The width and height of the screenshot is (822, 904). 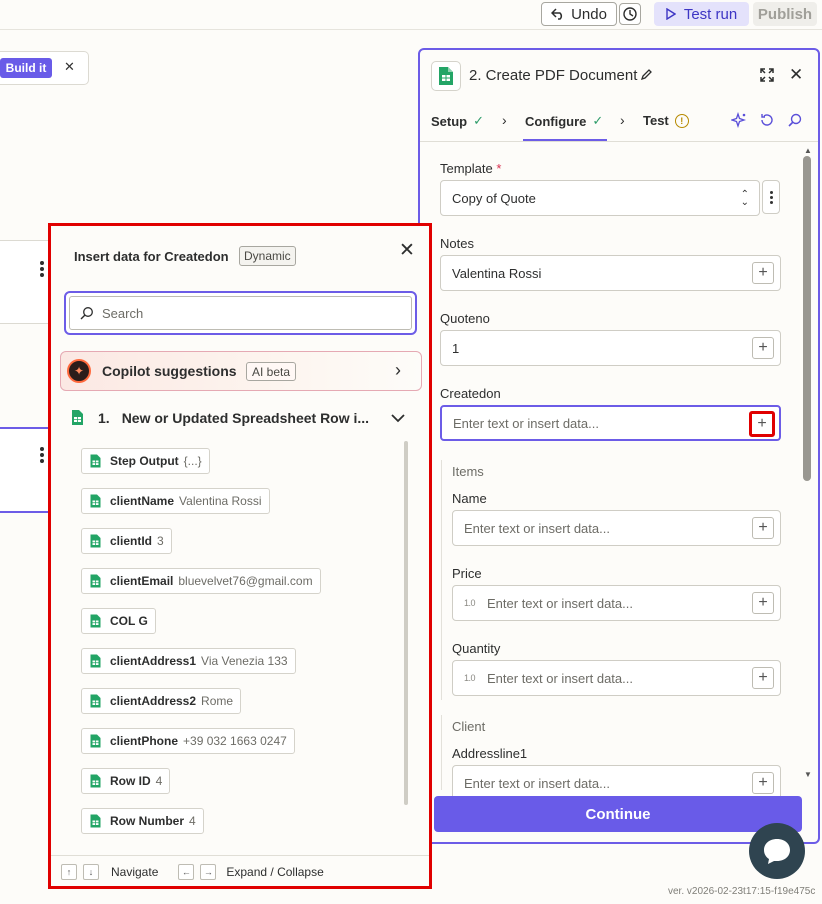 I want to click on data-item-pill: clientName Valentina Rossi, so click(x=175, y=501).